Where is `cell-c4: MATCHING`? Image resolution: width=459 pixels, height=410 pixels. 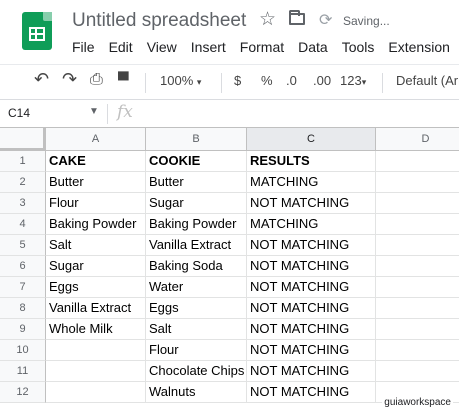
cell-c4: MATCHING is located at coordinates (311, 224).